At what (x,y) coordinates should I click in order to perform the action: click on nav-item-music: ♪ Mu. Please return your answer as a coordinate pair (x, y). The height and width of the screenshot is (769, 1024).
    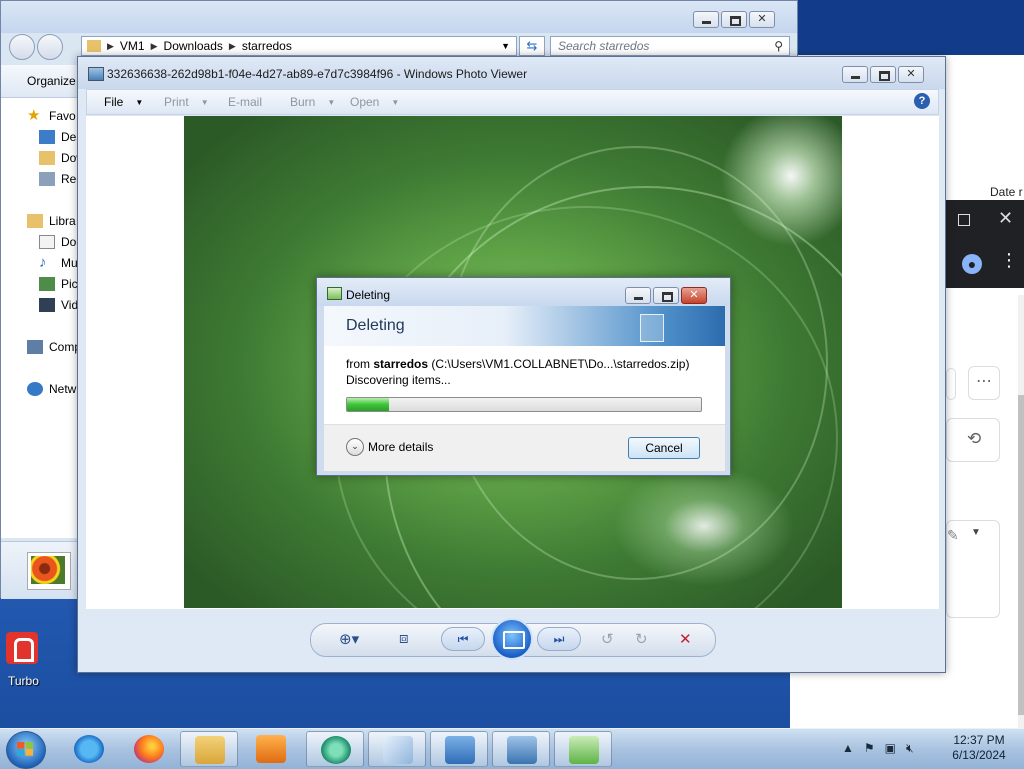
    Looking at the image, I should click on (58, 263).